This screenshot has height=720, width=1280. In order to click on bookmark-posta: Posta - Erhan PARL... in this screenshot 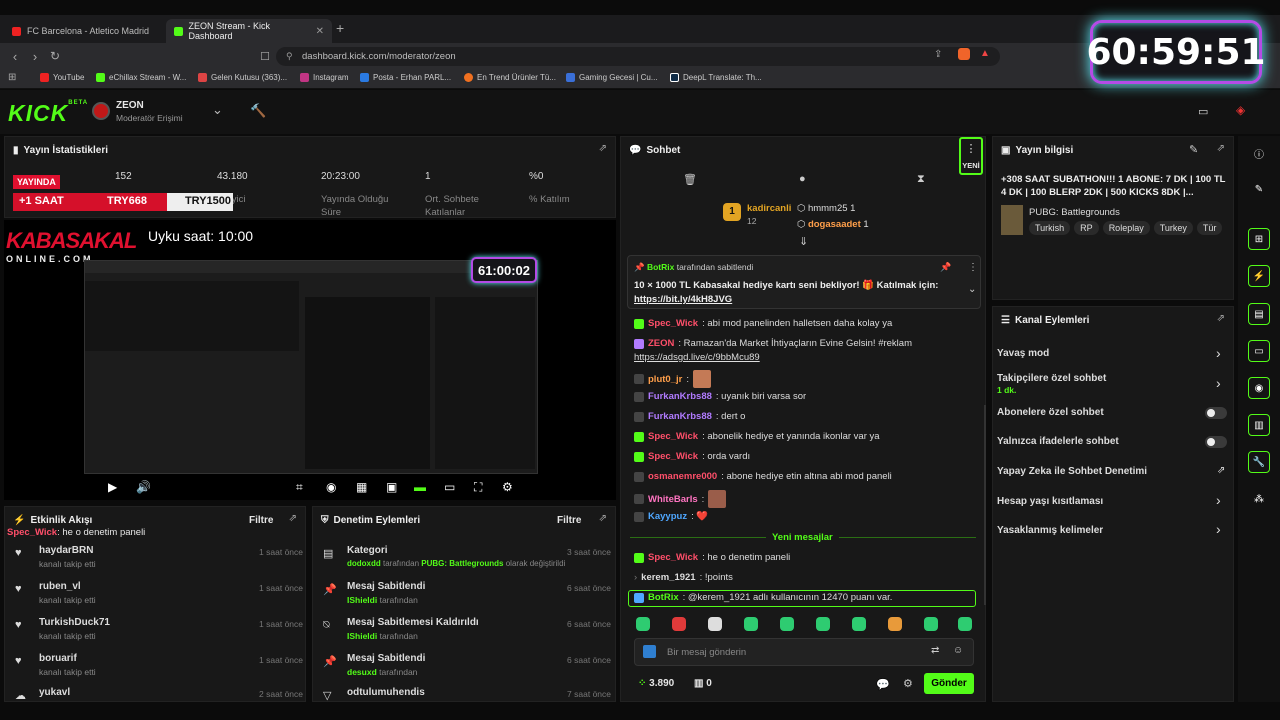, I will do `click(405, 77)`.